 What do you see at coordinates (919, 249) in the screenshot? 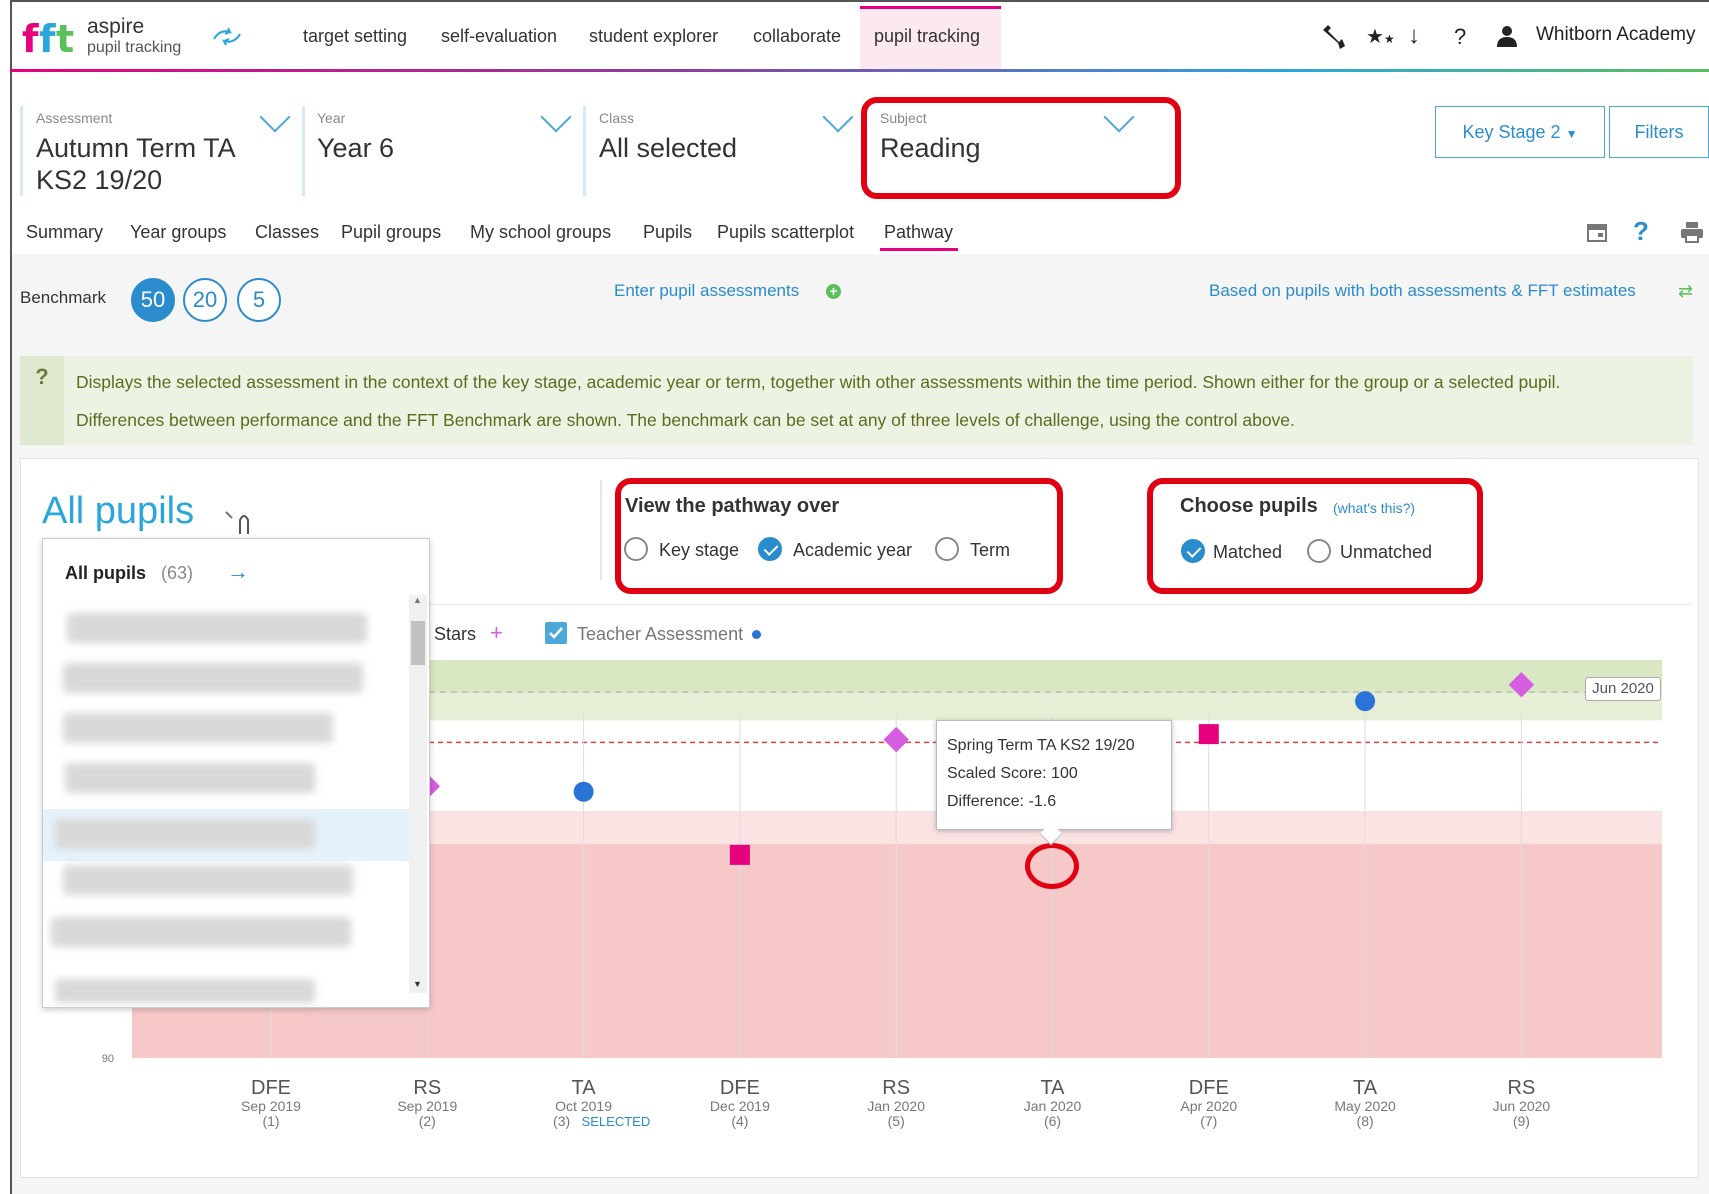
I see `active-tab-underline` at bounding box center [919, 249].